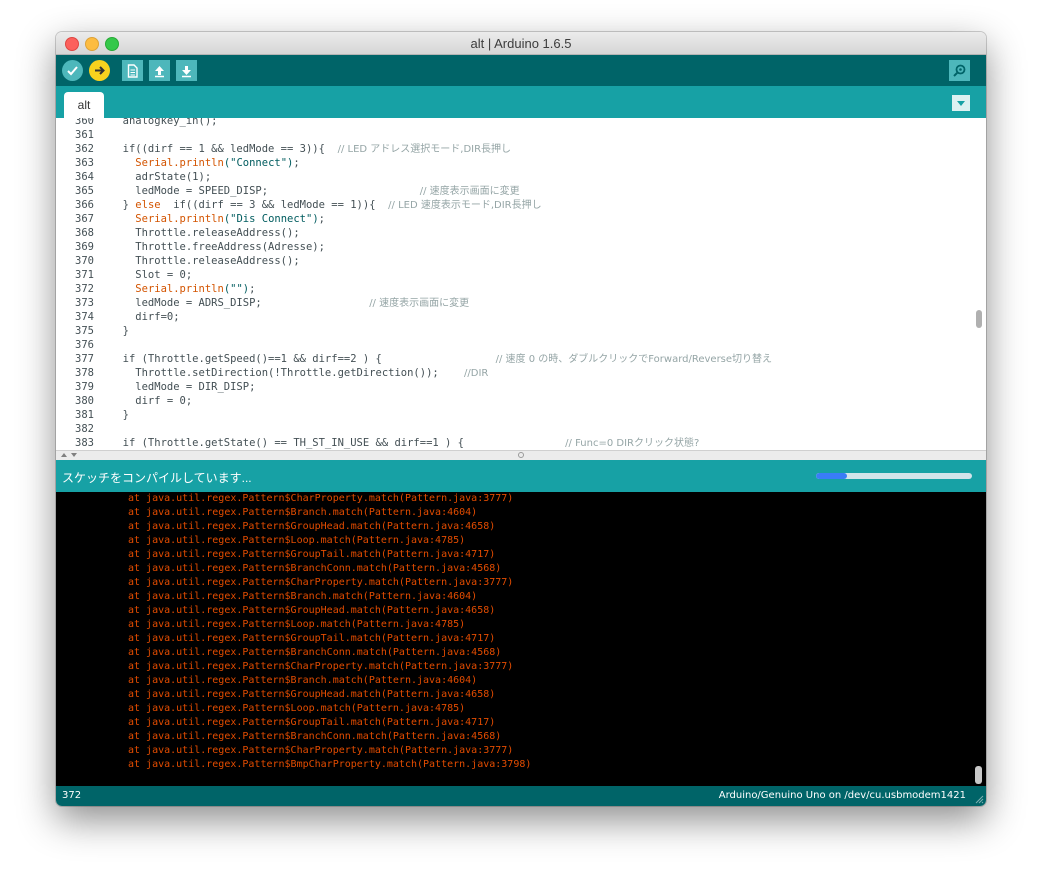 This screenshot has height=886, width=1042. Describe the element at coordinates (258, 163) in the screenshot. I see `code-string: ("Connect")` at that location.